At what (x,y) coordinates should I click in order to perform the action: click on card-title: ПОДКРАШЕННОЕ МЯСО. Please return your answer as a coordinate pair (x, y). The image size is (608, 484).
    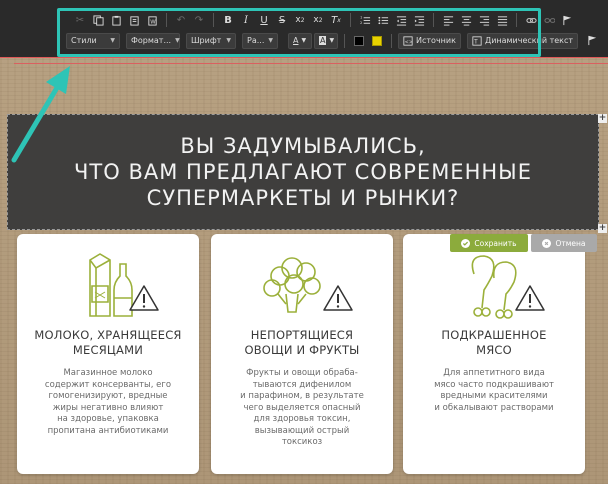
    Looking at the image, I should click on (494, 342).